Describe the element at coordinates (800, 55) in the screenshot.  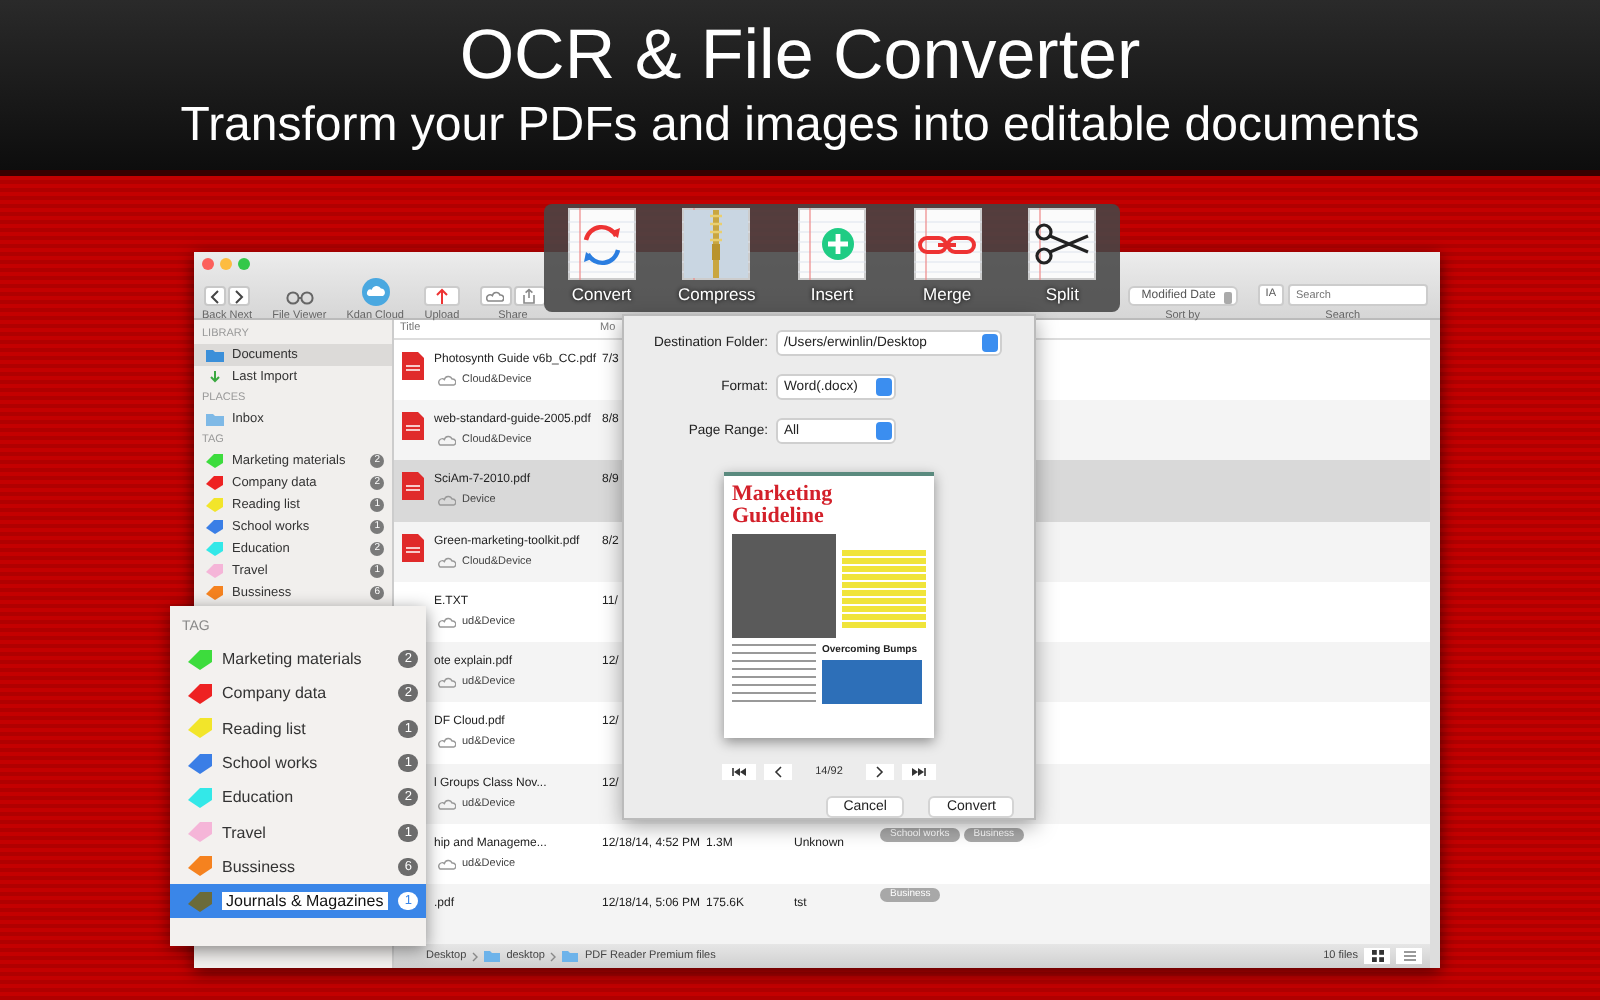
I see `banner-title: OCR & File Converter` at that location.